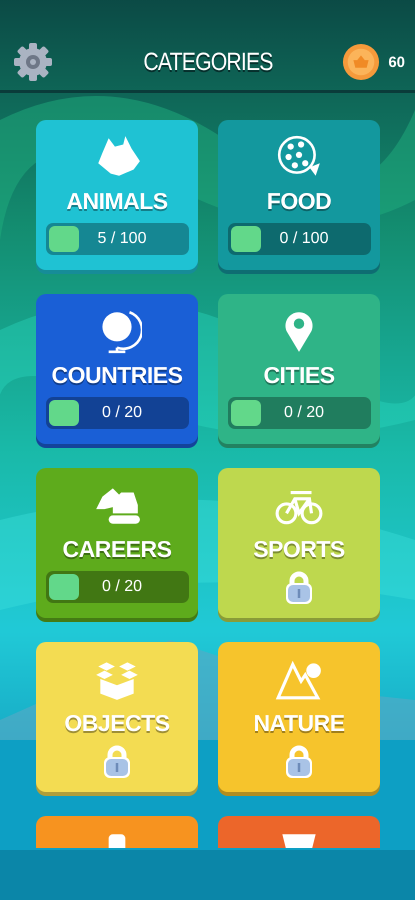 The image size is (415, 900). I want to click on progress-count: 5 / 100, so click(122, 239).